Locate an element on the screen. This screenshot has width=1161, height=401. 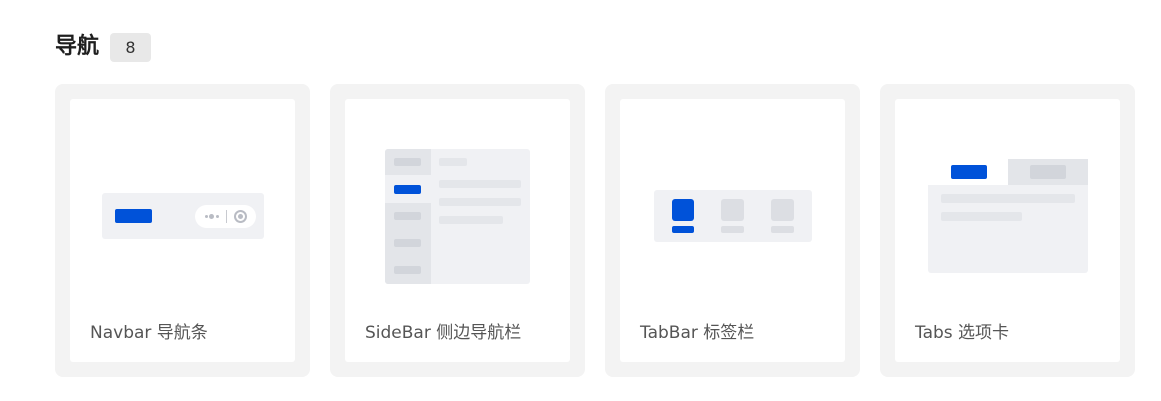
tab-icon-active is located at coordinates (683, 210).